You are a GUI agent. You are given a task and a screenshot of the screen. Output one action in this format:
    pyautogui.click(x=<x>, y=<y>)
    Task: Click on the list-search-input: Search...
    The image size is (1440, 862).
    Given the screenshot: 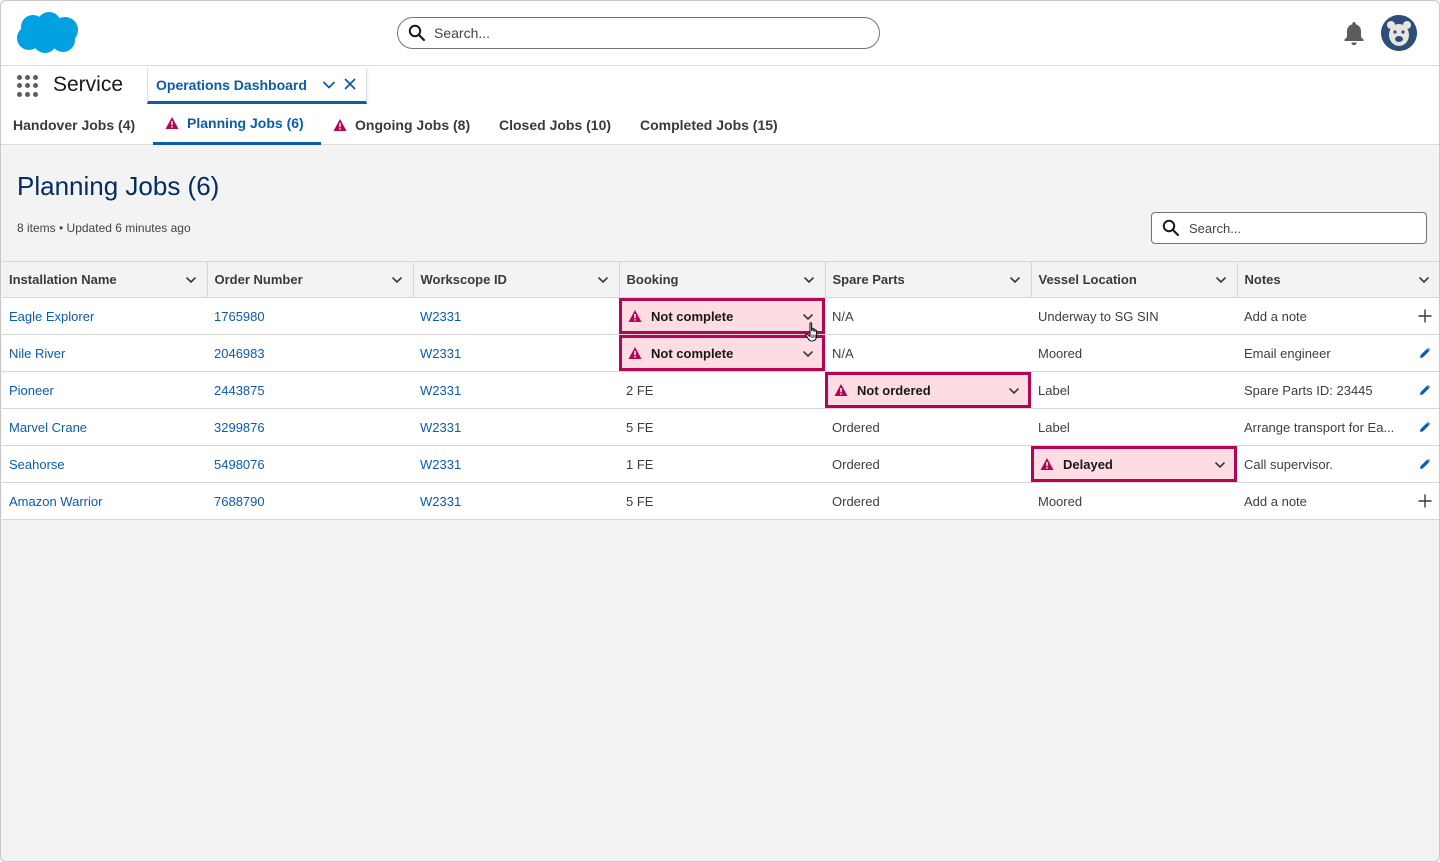 What is the action you would take?
    pyautogui.click(x=1289, y=228)
    